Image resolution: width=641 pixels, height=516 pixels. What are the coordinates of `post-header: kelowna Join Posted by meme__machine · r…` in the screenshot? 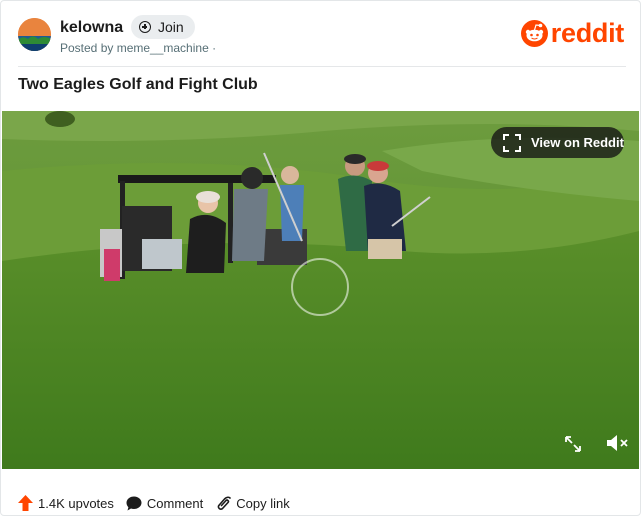 It's located at (322, 35).